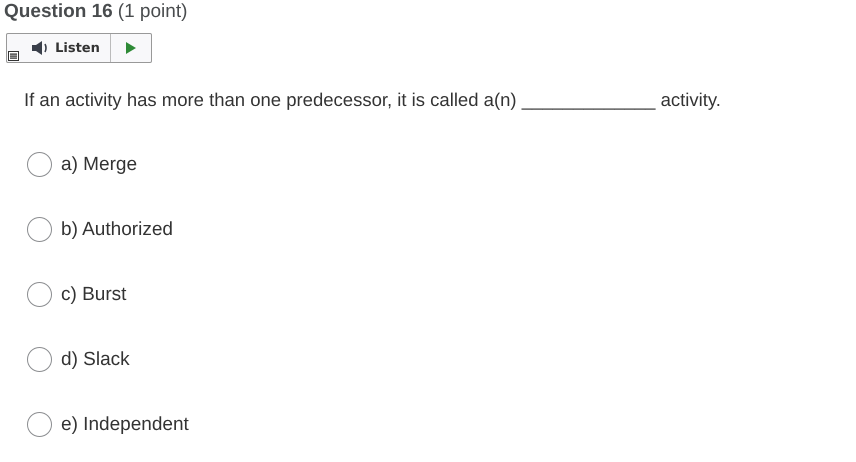  What do you see at coordinates (95, 359) in the screenshot?
I see `option-label: d) Slack` at bounding box center [95, 359].